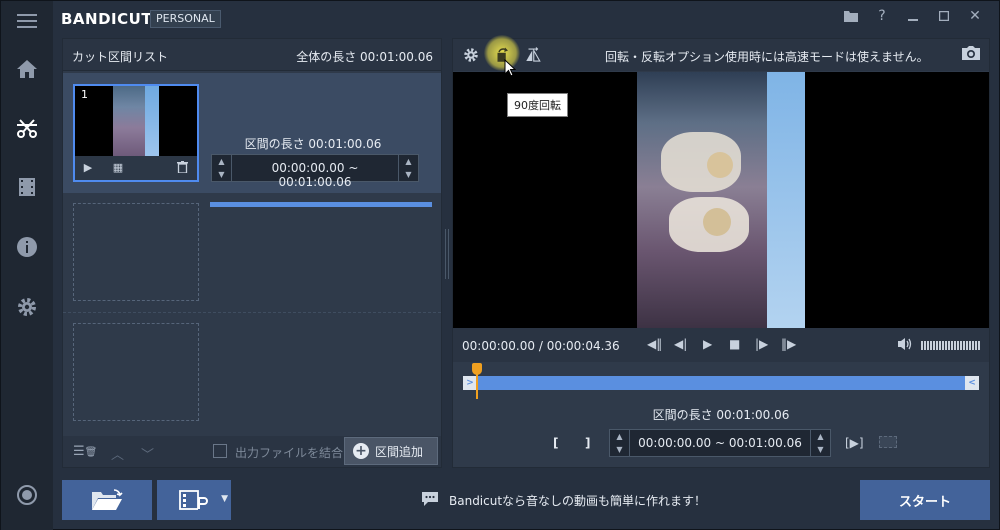 The image size is (1000, 530). Describe the element at coordinates (136, 133) in the screenshot. I see `segment-thumbnail: 1 ▶ ▦` at that location.